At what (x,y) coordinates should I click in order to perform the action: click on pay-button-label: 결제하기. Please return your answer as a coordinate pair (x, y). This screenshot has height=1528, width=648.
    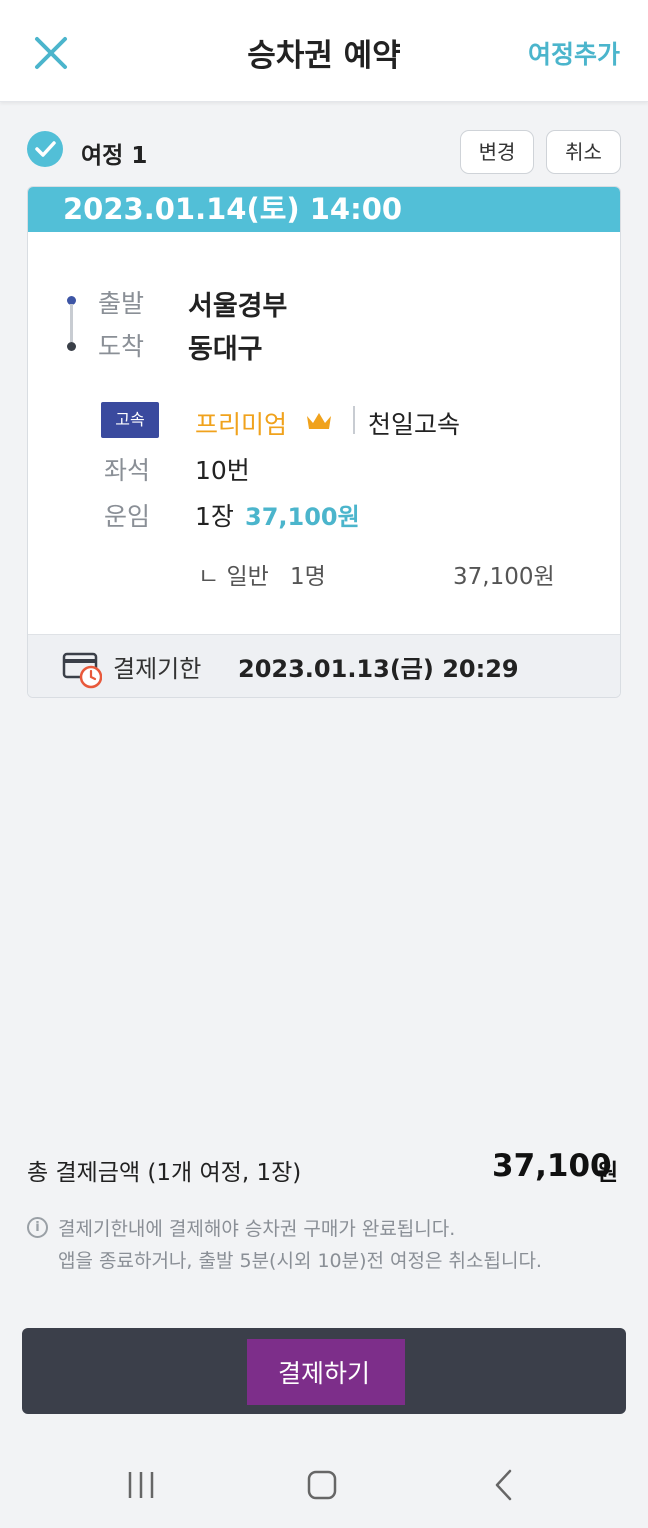
    Looking at the image, I should click on (323, 1373).